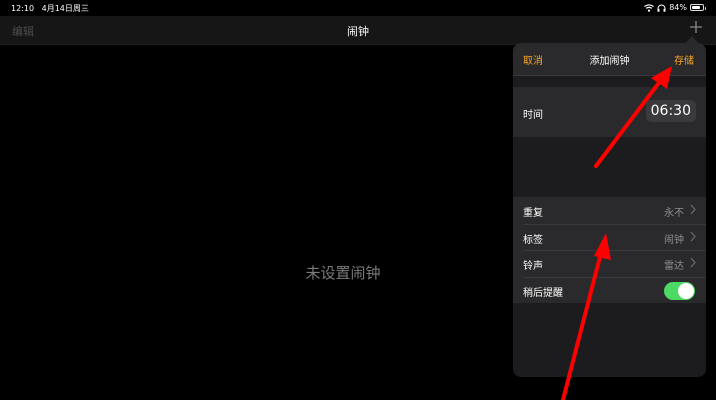 This screenshot has height=400, width=716. I want to click on label-row: 标签 闹钟, so click(609, 236).